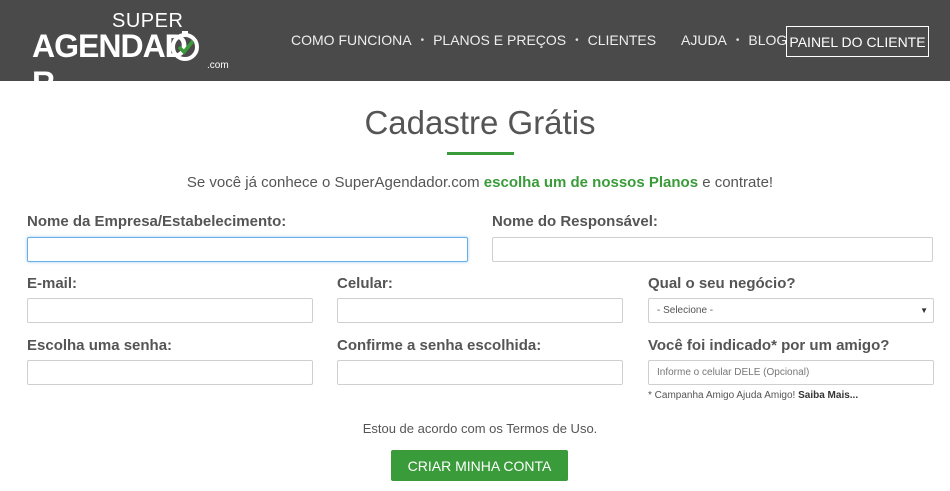 The height and width of the screenshot is (491, 950). Describe the element at coordinates (767, 40) in the screenshot. I see `nav-blog: BLOG` at that location.